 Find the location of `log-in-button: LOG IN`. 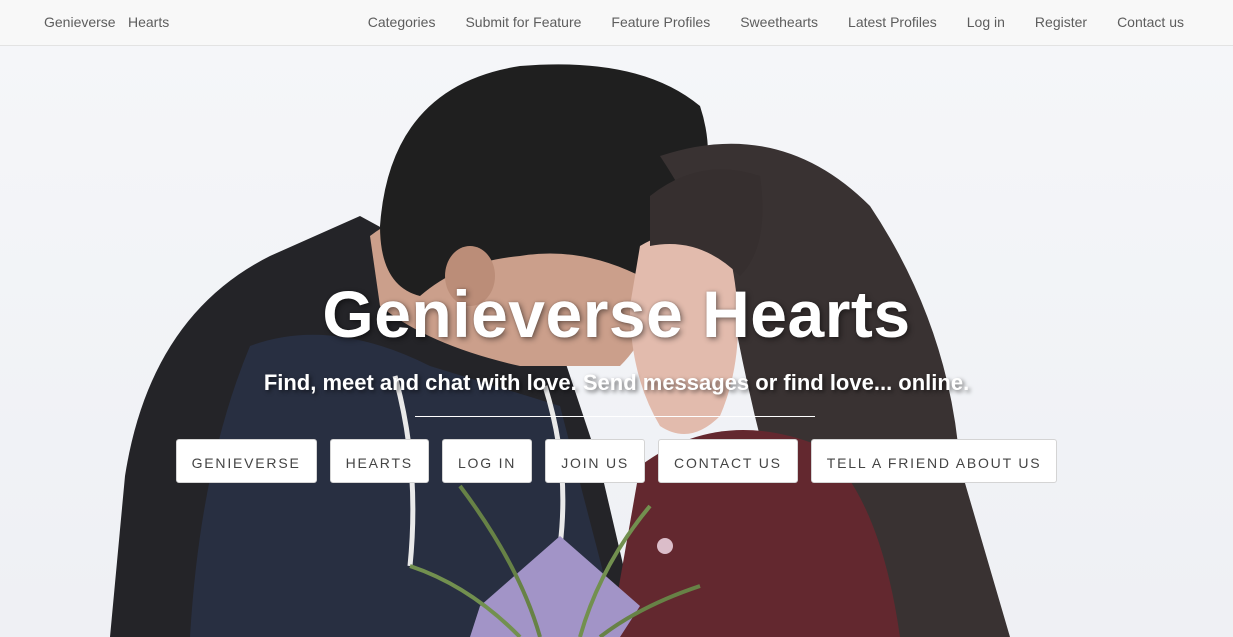

log-in-button: LOG IN is located at coordinates (487, 461).